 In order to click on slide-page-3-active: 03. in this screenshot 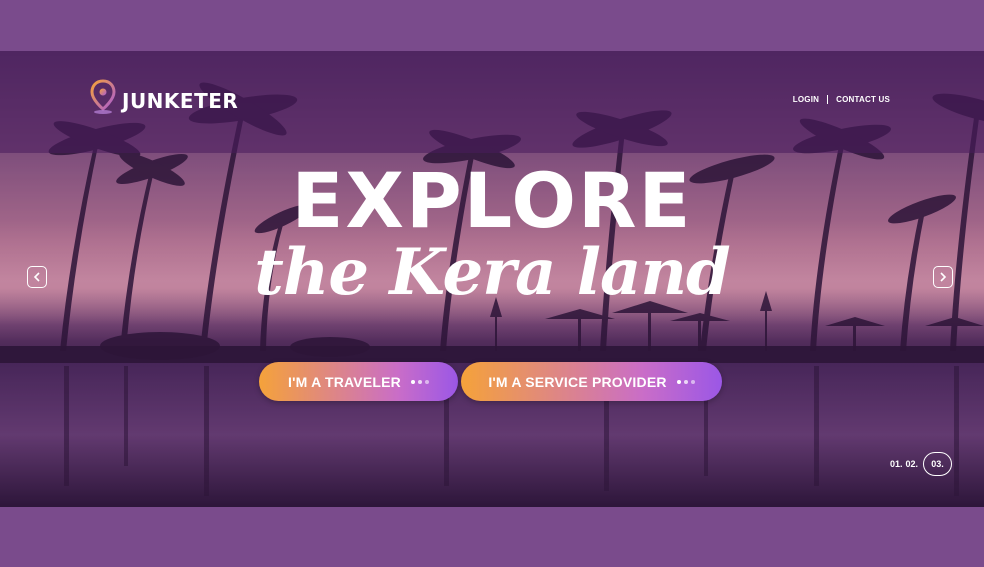, I will do `click(938, 464)`.